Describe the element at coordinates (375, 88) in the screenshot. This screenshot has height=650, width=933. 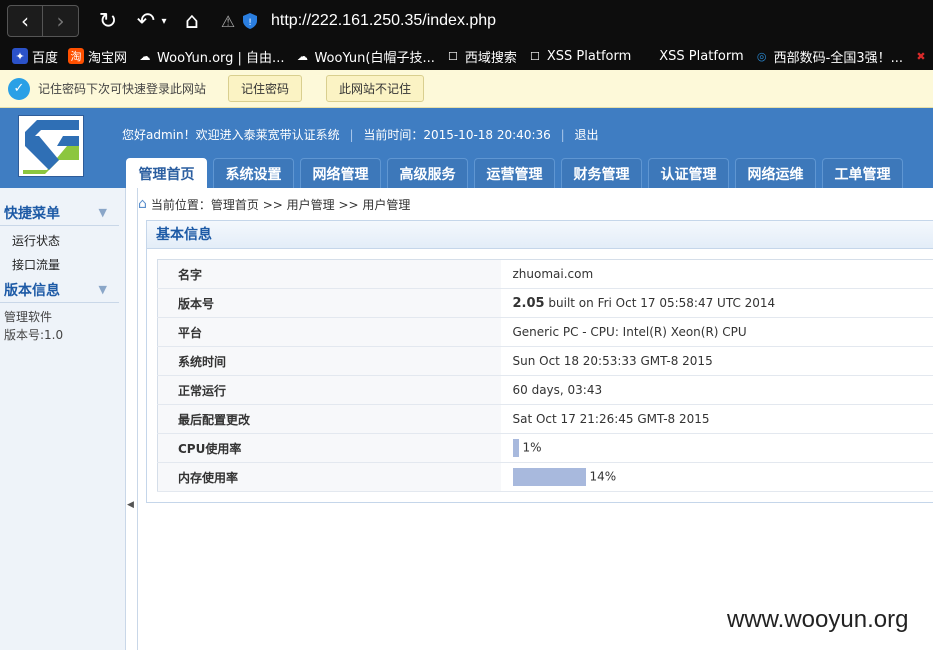
I see `never-remember-button: 此网站不记住` at that location.